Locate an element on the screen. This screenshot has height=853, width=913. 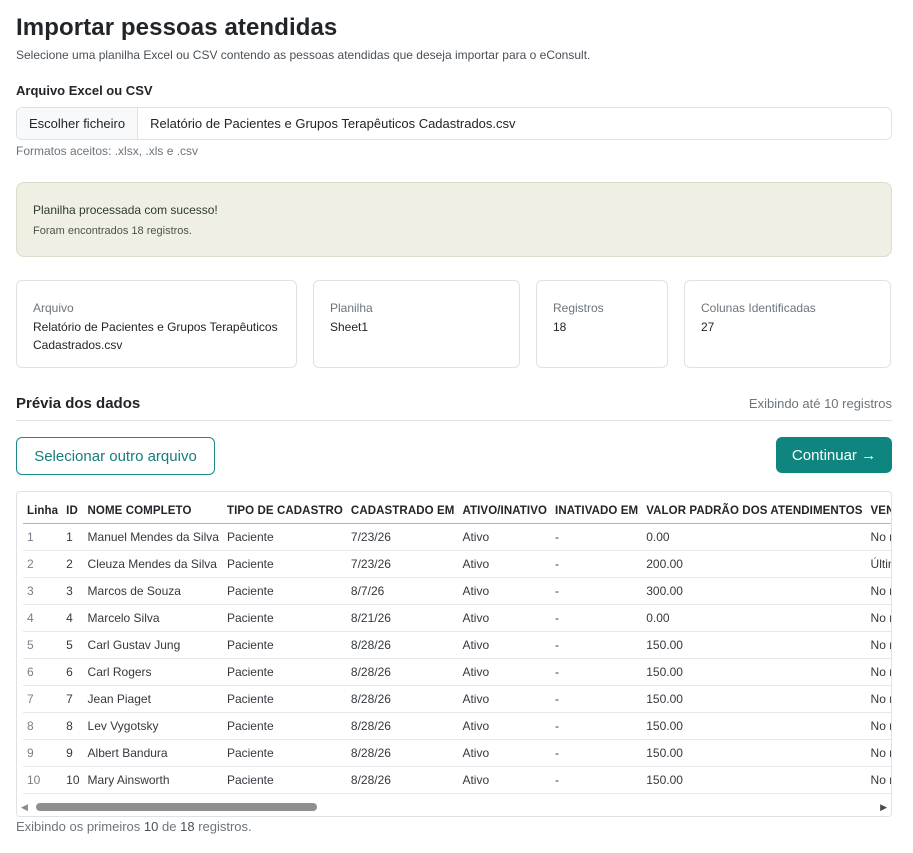
footer-prefix: Exibindo os primeiros is located at coordinates (78, 826).